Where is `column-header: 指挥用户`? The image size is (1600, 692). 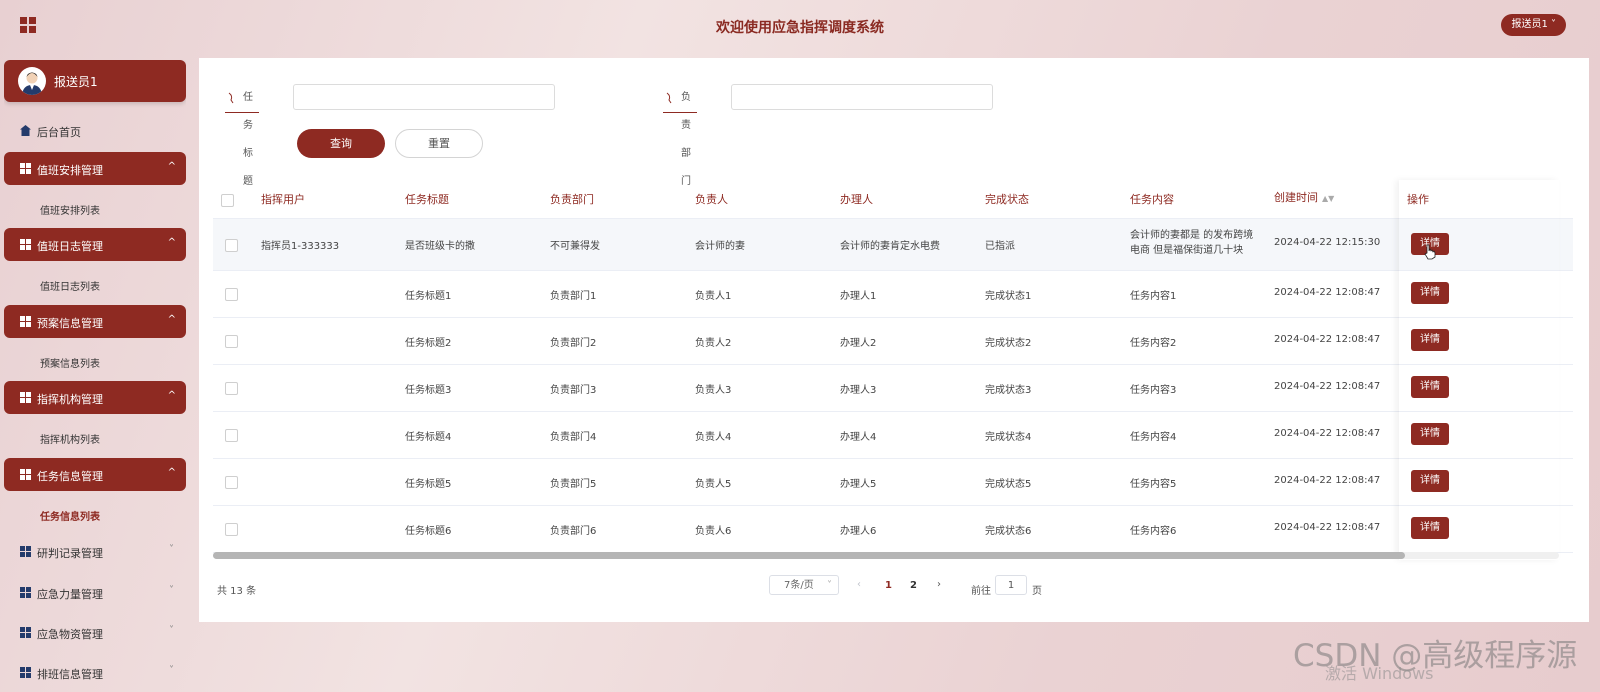 column-header: 指挥用户 is located at coordinates (283, 199).